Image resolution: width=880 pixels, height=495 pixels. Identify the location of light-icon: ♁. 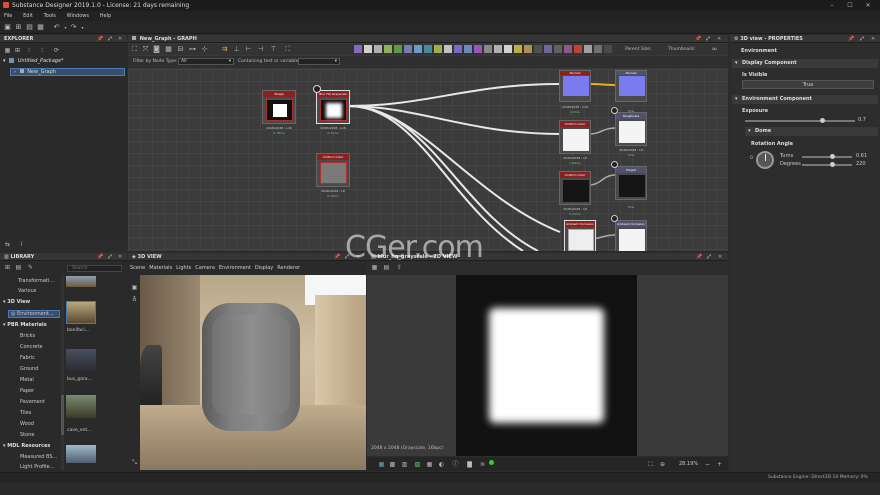
(134, 299).